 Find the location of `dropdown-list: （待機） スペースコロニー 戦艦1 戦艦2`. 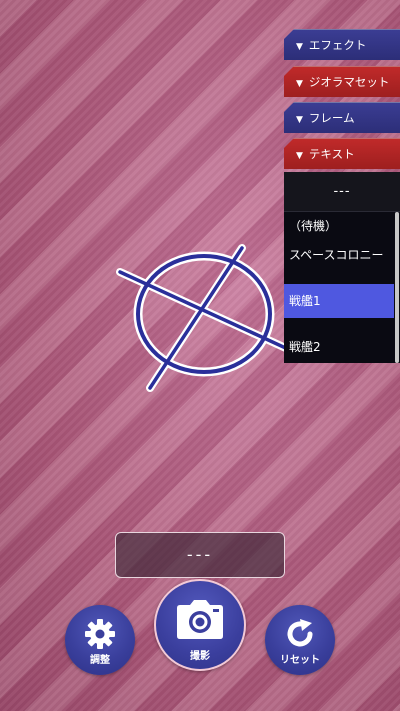

dropdown-list: （待機） スペースコロニー 戦艦1 戦艦2 is located at coordinates (339, 287).